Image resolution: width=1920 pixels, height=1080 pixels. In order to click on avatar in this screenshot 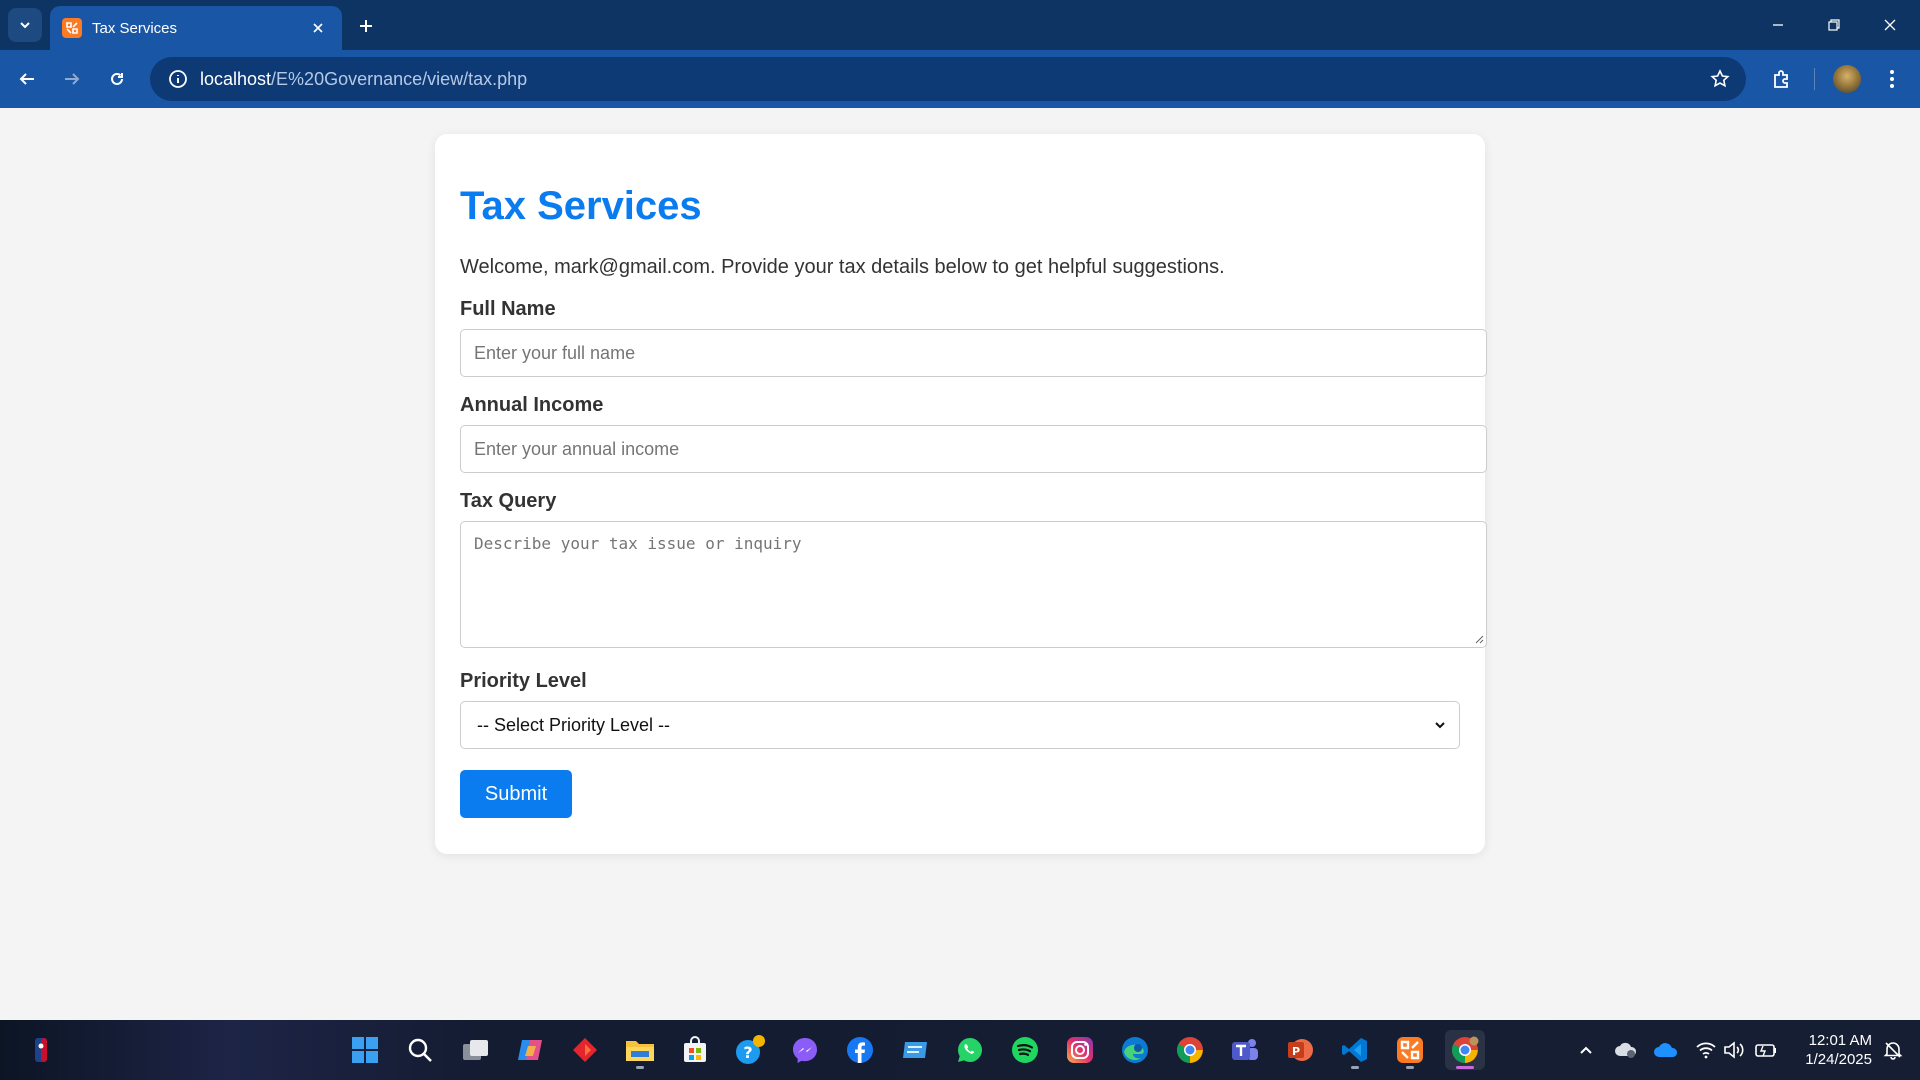, I will do `click(1847, 79)`.